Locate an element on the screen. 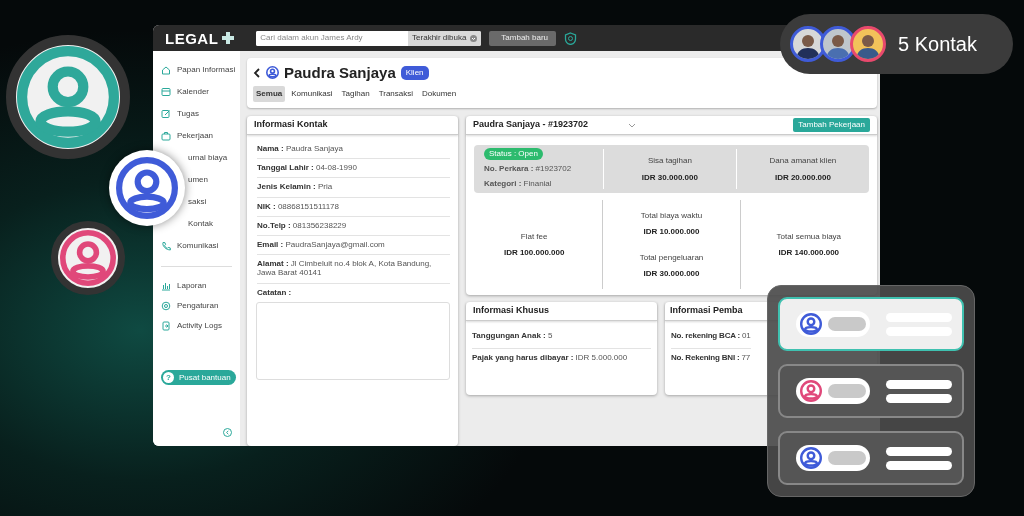 This screenshot has width=1024, height=516. tab: Dokumen is located at coordinates (439, 94).